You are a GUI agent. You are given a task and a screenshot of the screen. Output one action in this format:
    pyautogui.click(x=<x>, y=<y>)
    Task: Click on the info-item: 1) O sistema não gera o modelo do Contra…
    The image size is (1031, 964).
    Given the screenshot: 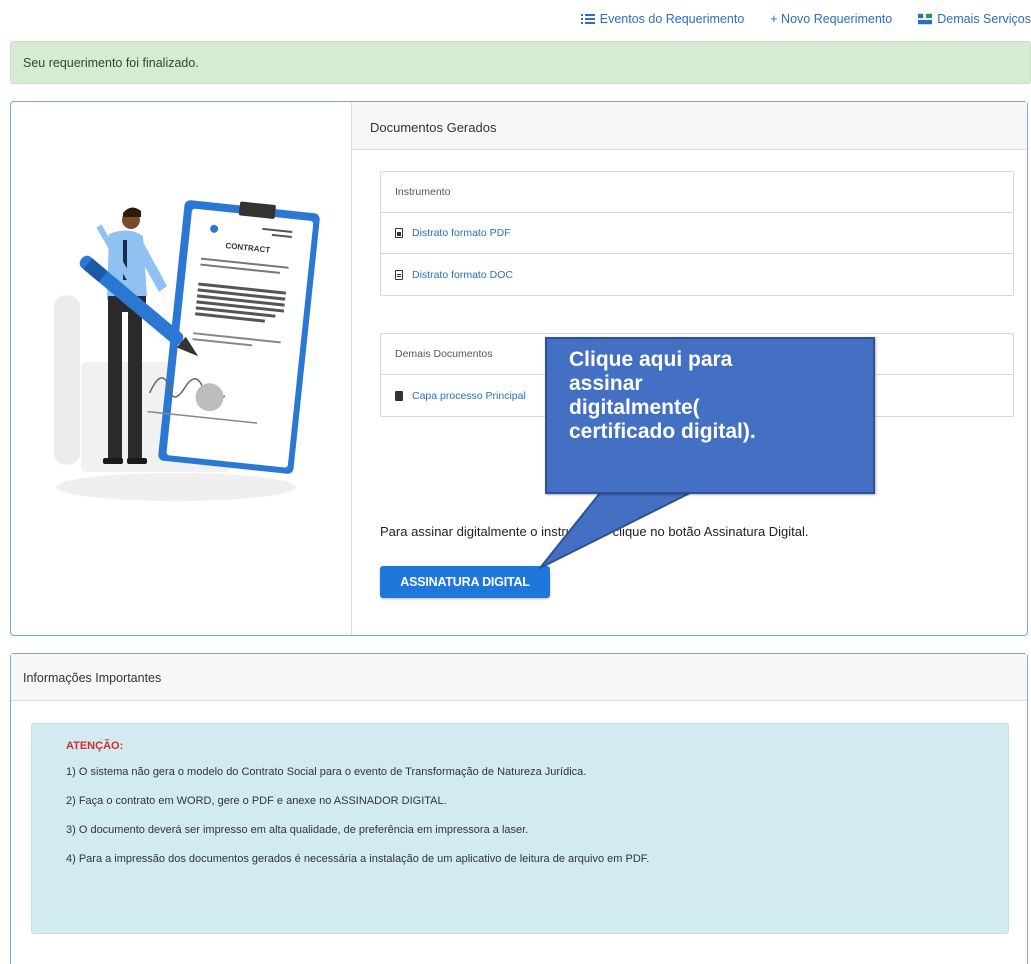 What is the action you would take?
    pyautogui.click(x=326, y=772)
    